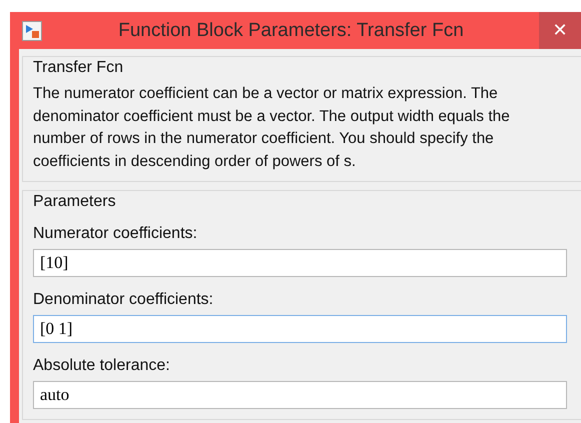 This screenshot has height=423, width=581. I want to click on block-icon, so click(32, 30).